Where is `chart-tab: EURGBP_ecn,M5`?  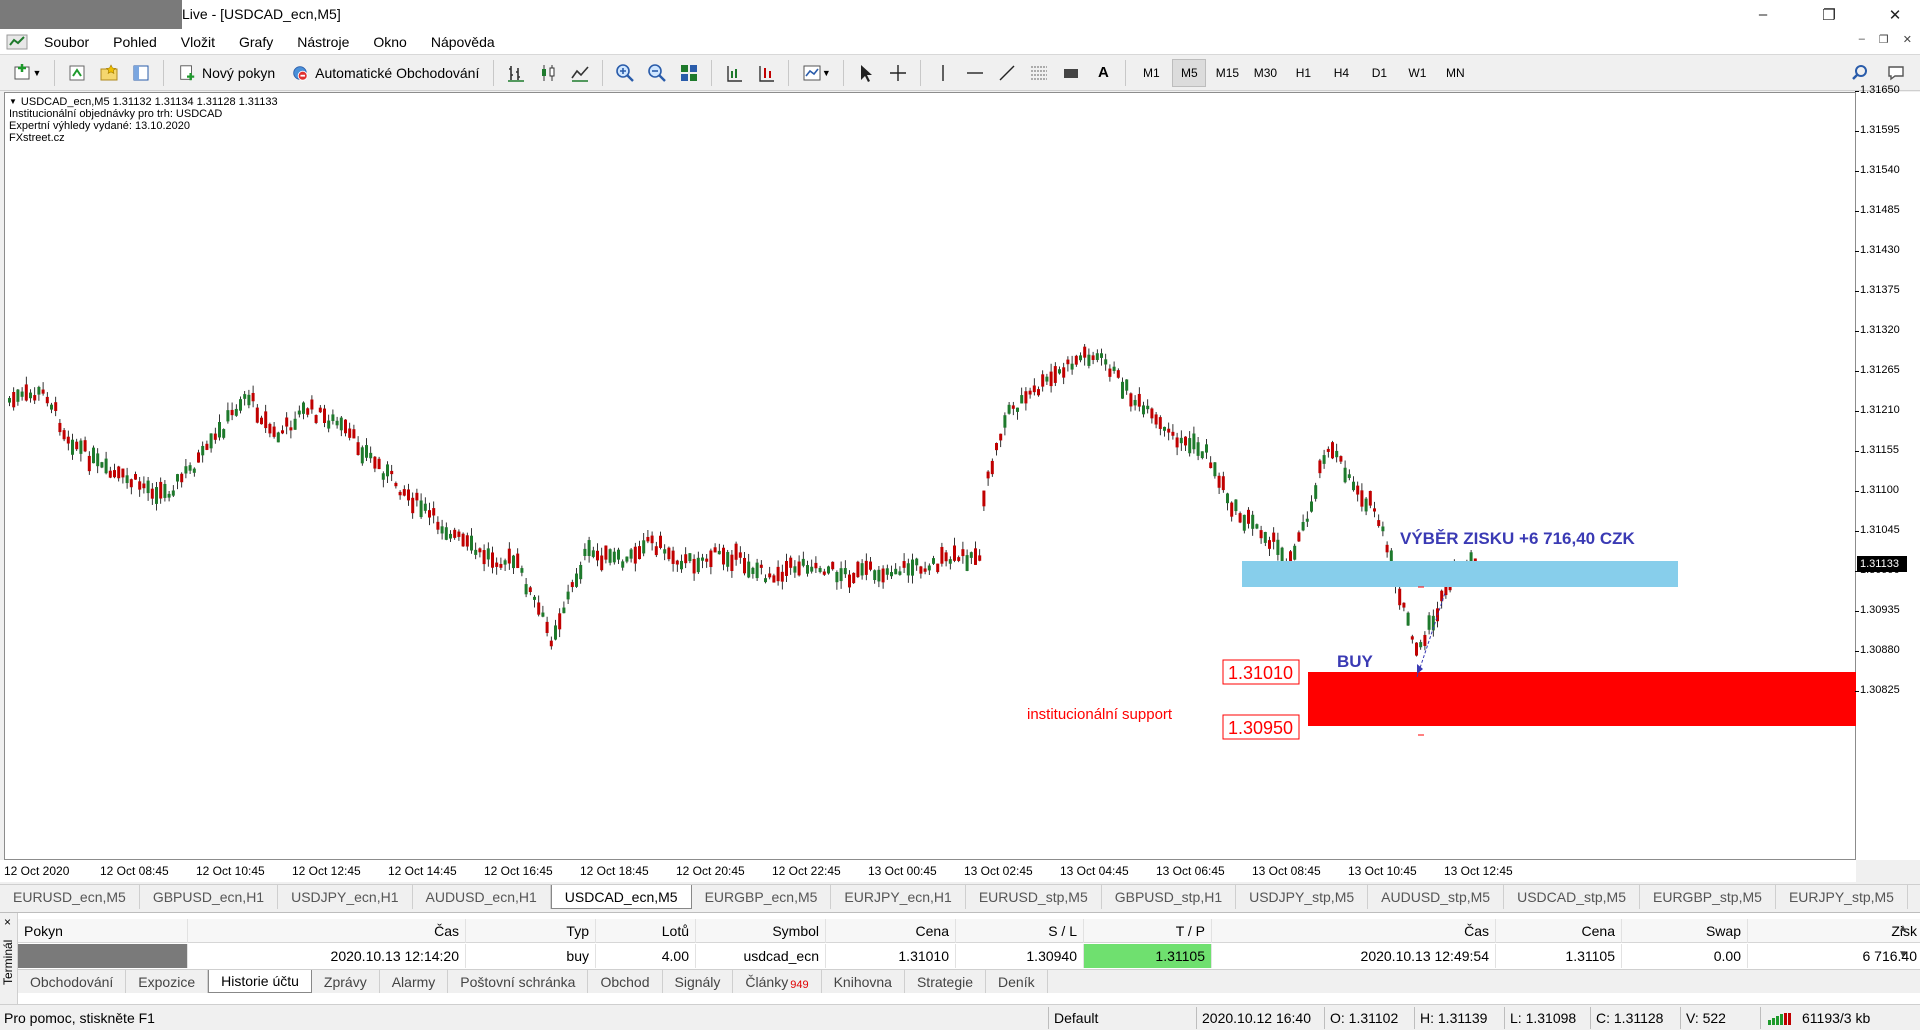
chart-tab: EURGBP_ecn,M5 is located at coordinates (762, 897).